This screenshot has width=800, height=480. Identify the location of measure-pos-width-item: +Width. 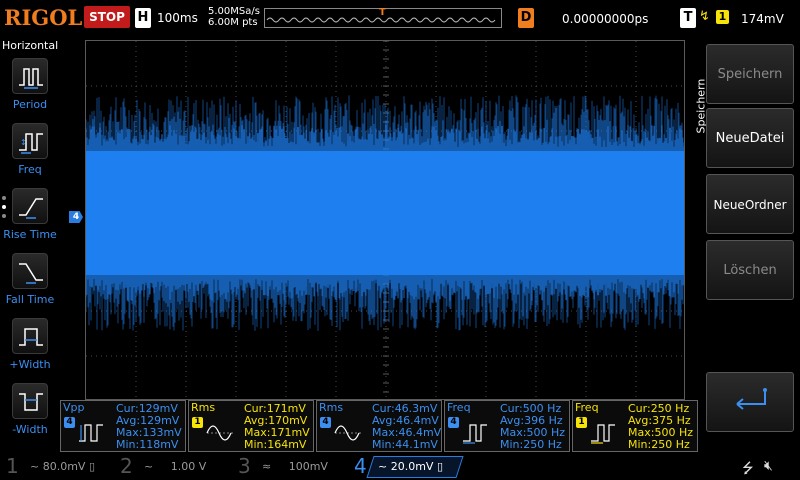
(30, 350).